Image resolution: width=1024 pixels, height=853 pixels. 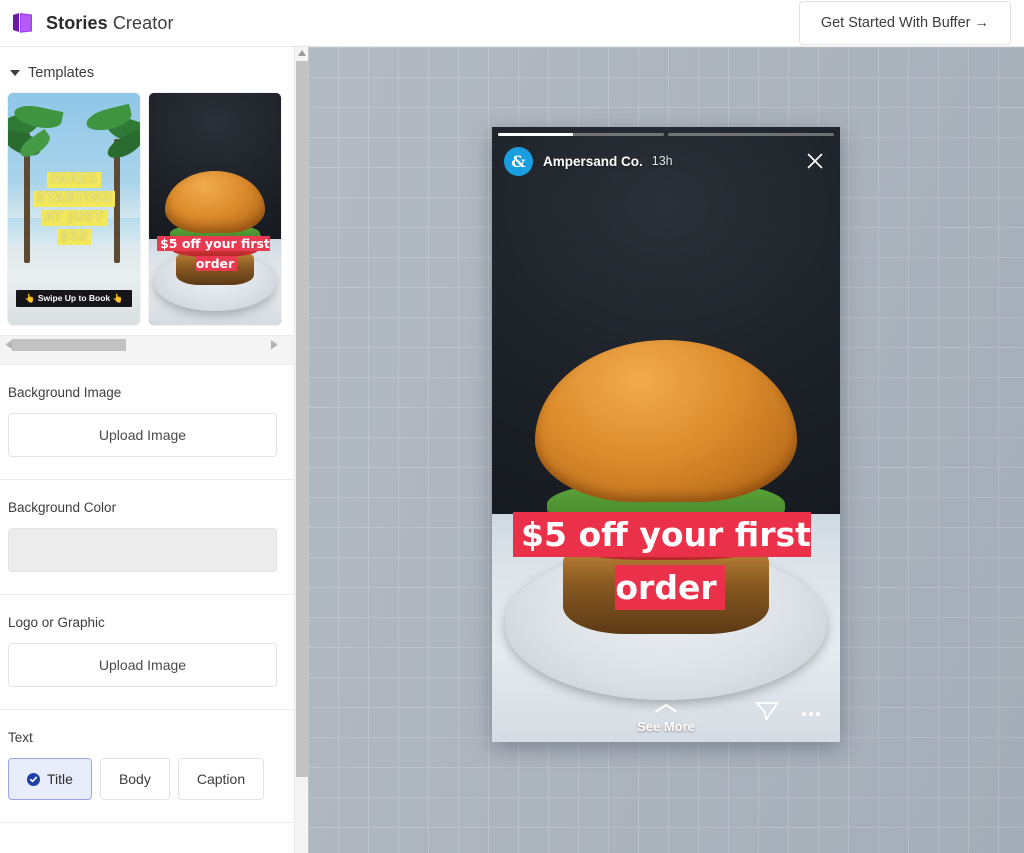 I want to click on background-color-input, so click(x=142, y=550).